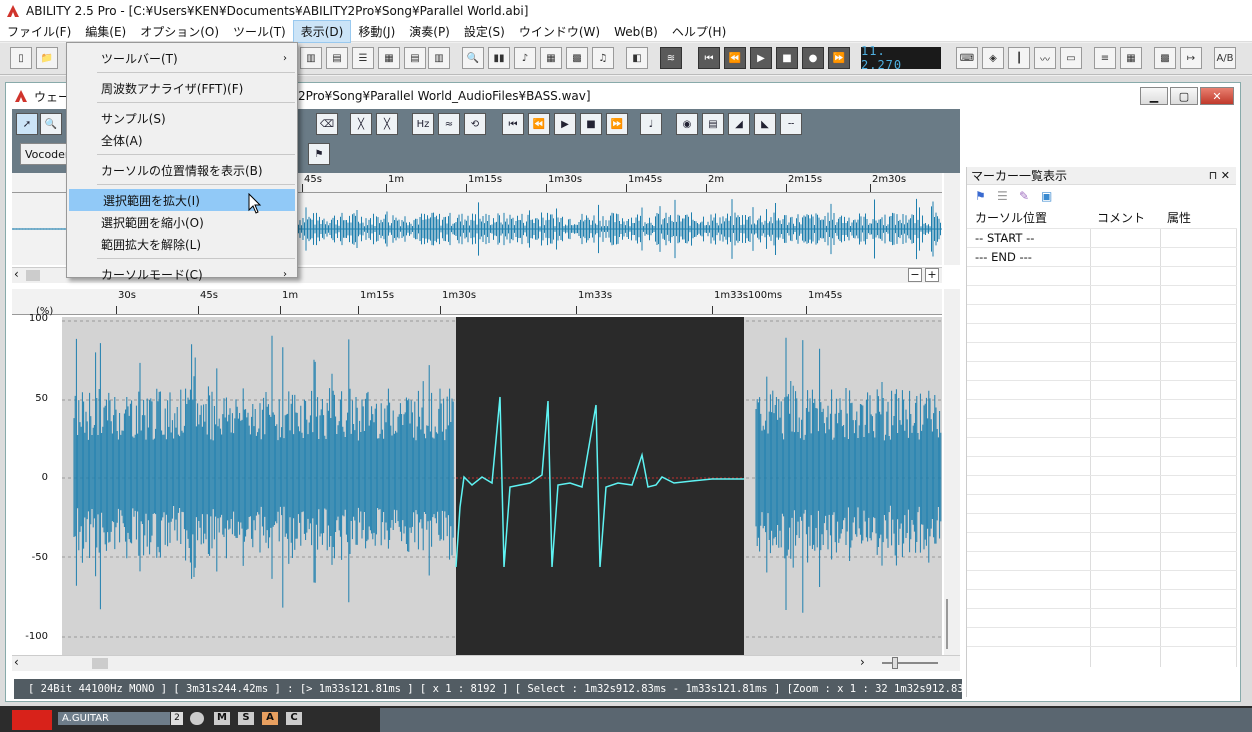 The height and width of the screenshot is (732, 1252). What do you see at coordinates (361, 124) in the screenshot?
I see `fade-in-icon: ╳` at bounding box center [361, 124].